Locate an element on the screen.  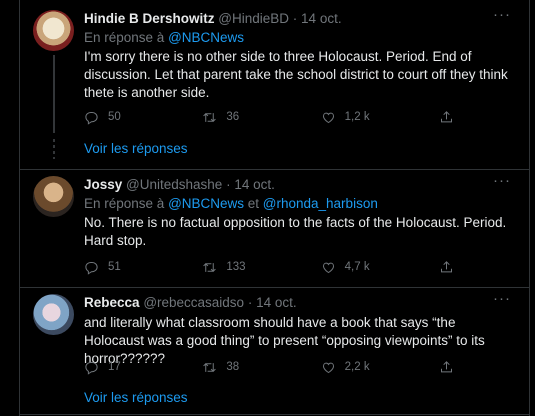
tweet-actions: 17 38 2,2 k is located at coordinates (269, 367).